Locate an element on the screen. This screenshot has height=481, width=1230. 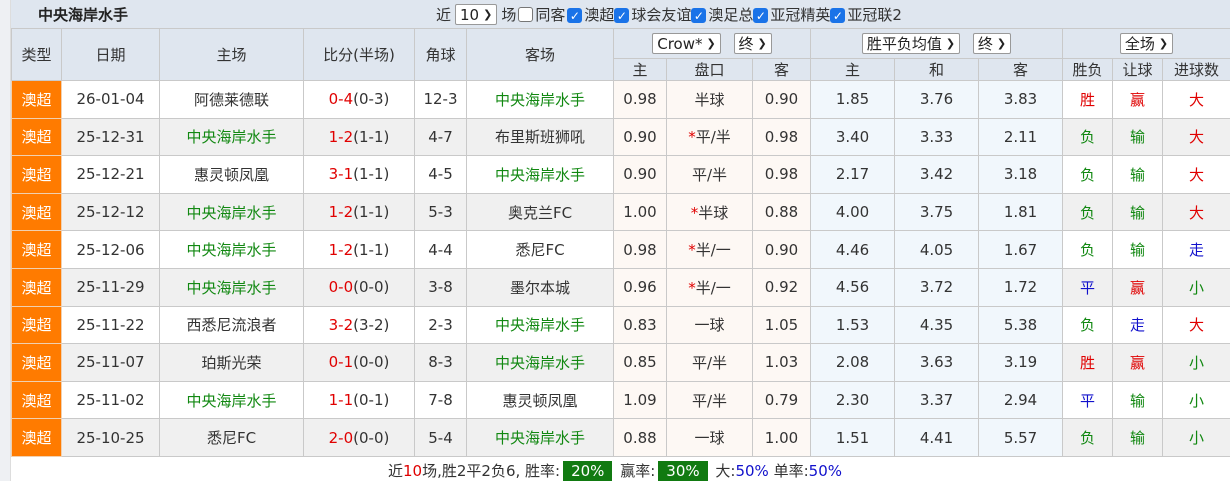
score: 0-0(0-0) is located at coordinates (359, 287).